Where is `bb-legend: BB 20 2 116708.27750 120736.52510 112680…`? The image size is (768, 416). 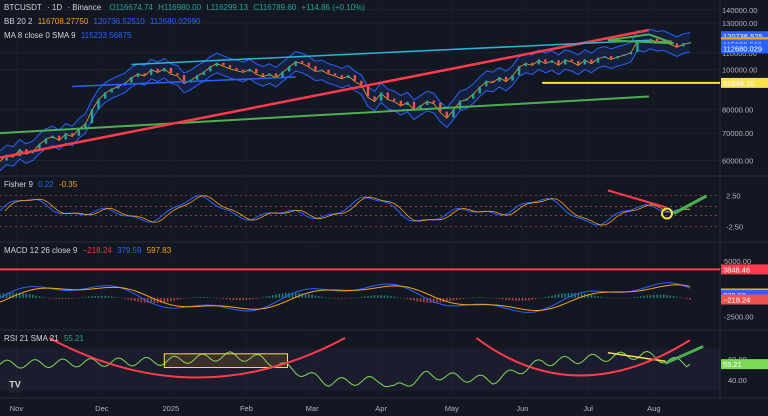
bb-legend: BB 20 2 116708.27750 120736.52510 112680… is located at coordinates (104, 22).